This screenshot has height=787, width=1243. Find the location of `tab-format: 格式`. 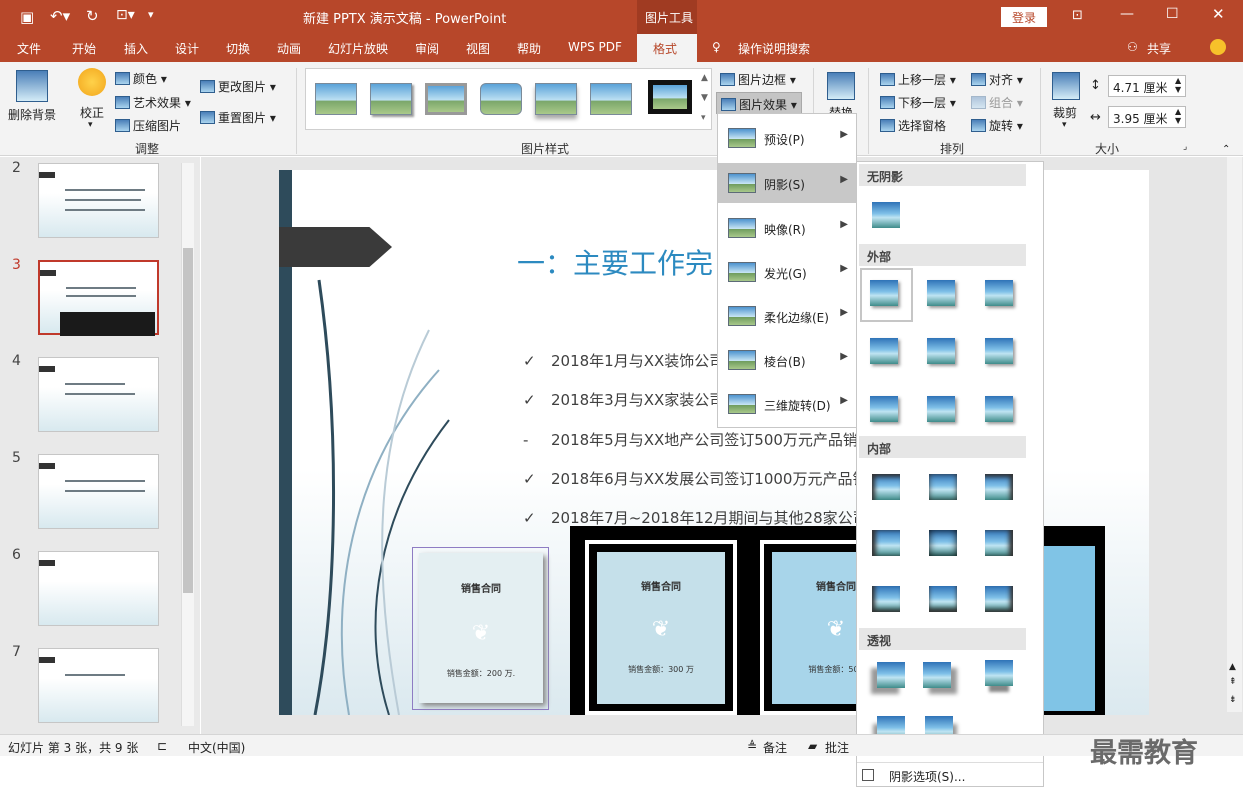

tab-format: 格式 is located at coordinates (667, 48).